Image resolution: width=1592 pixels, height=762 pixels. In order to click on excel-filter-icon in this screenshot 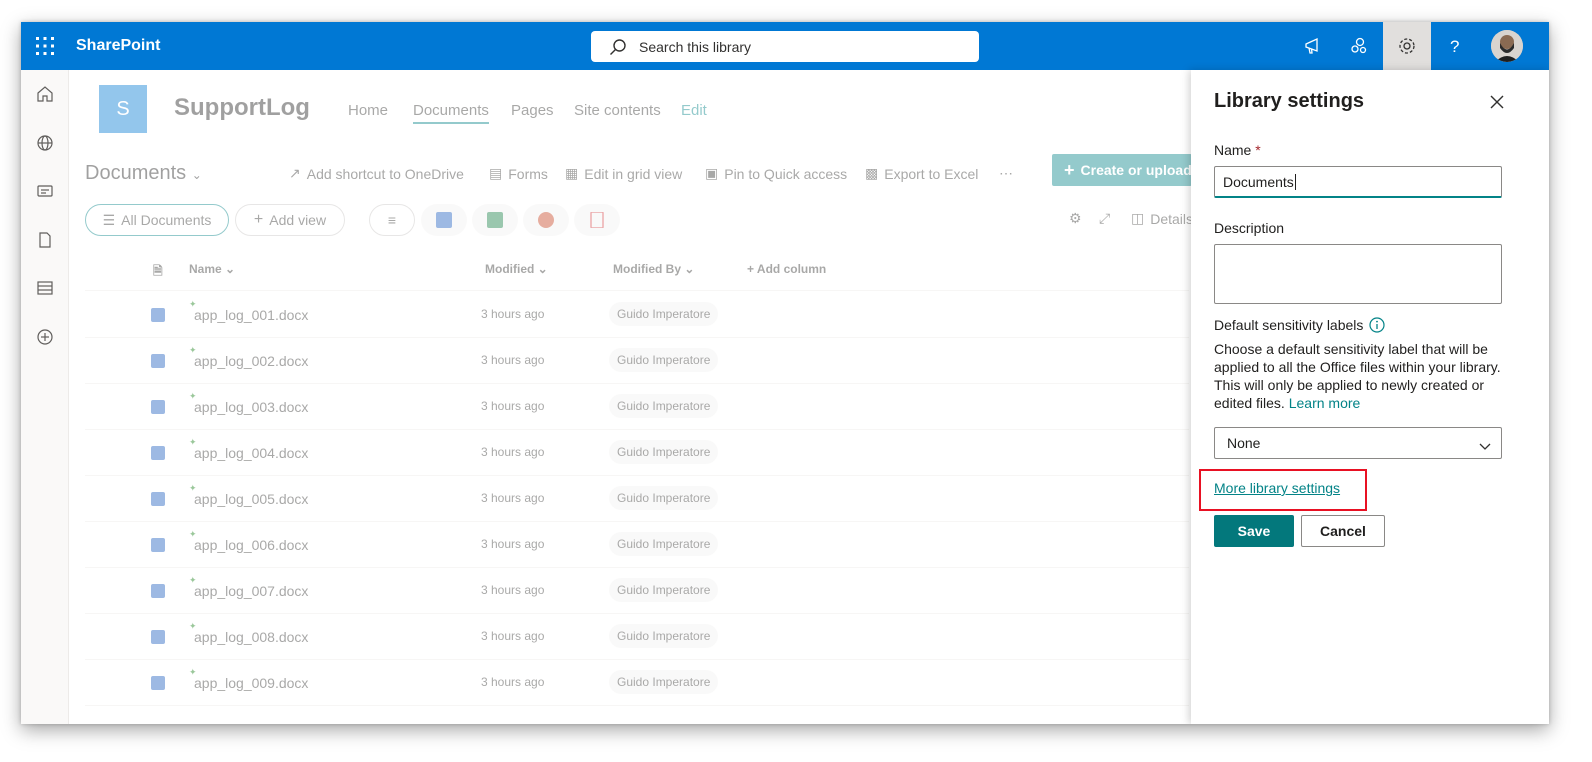, I will do `click(495, 220)`.